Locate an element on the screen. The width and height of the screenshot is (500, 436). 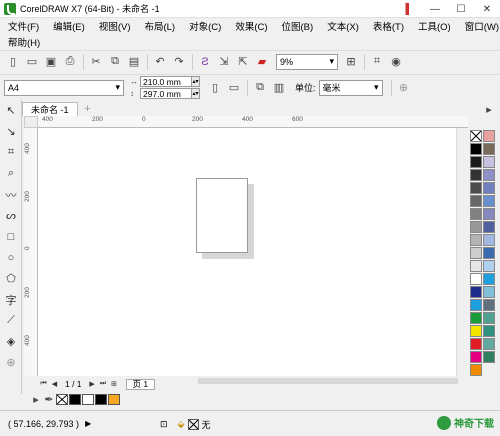
corel-connect-icon: Ƨ is located at coordinates (205, 62).